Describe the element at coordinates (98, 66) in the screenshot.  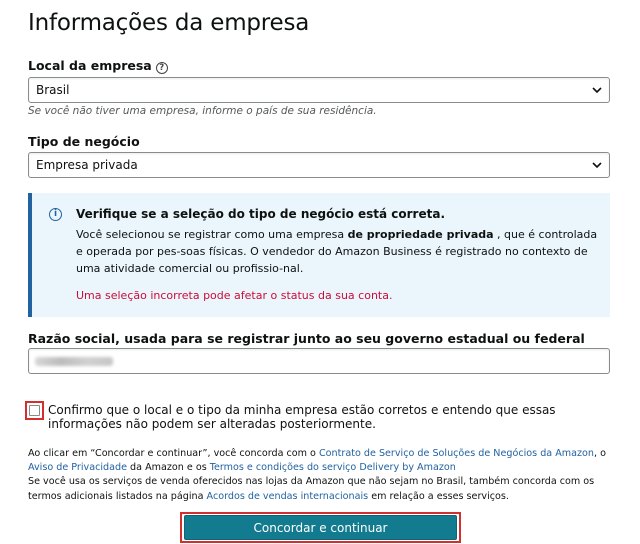
I see `location-label: Local da empresa?` at that location.